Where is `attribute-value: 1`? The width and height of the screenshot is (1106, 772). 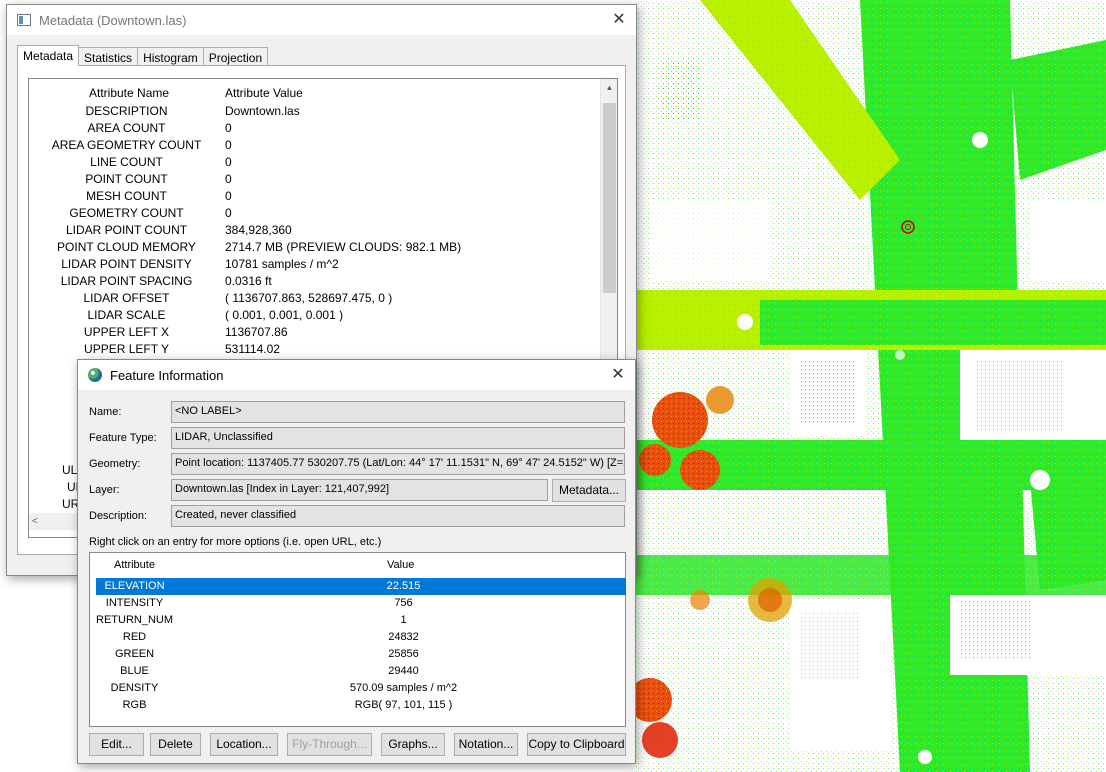 attribute-value: 1 is located at coordinates (403, 620).